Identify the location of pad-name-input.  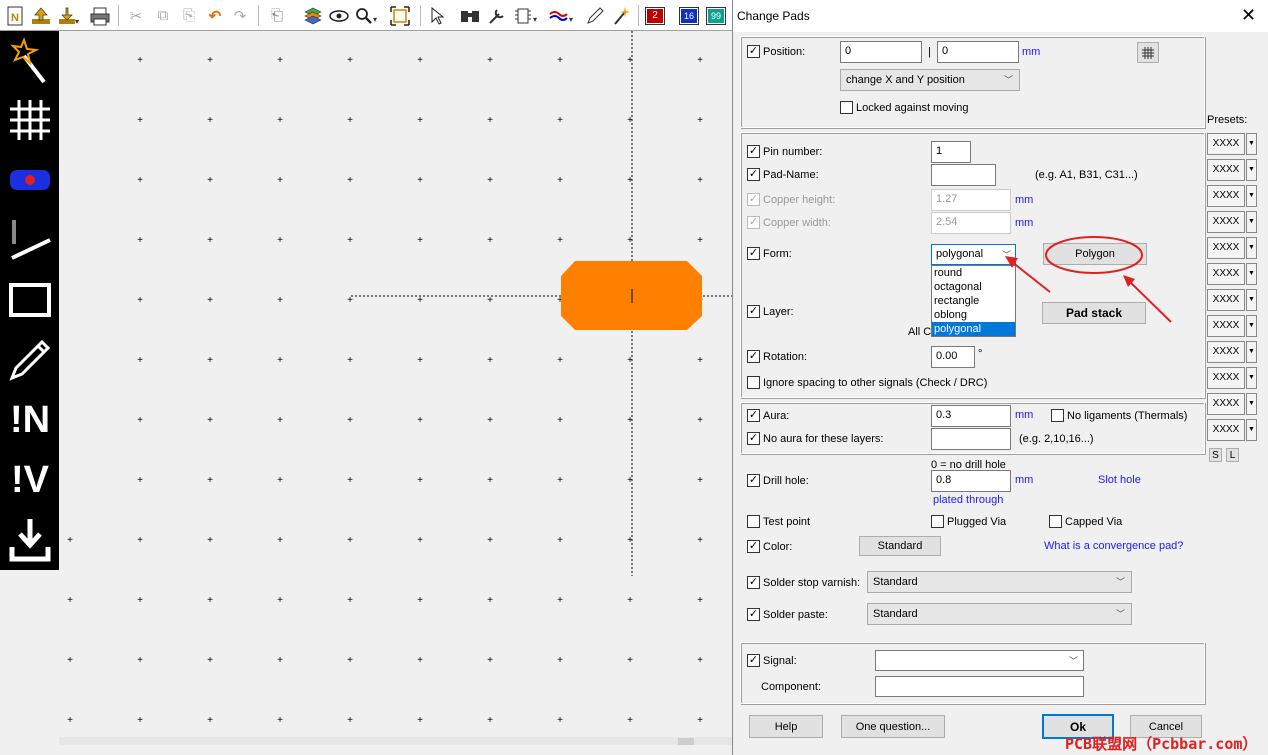
(963, 175).